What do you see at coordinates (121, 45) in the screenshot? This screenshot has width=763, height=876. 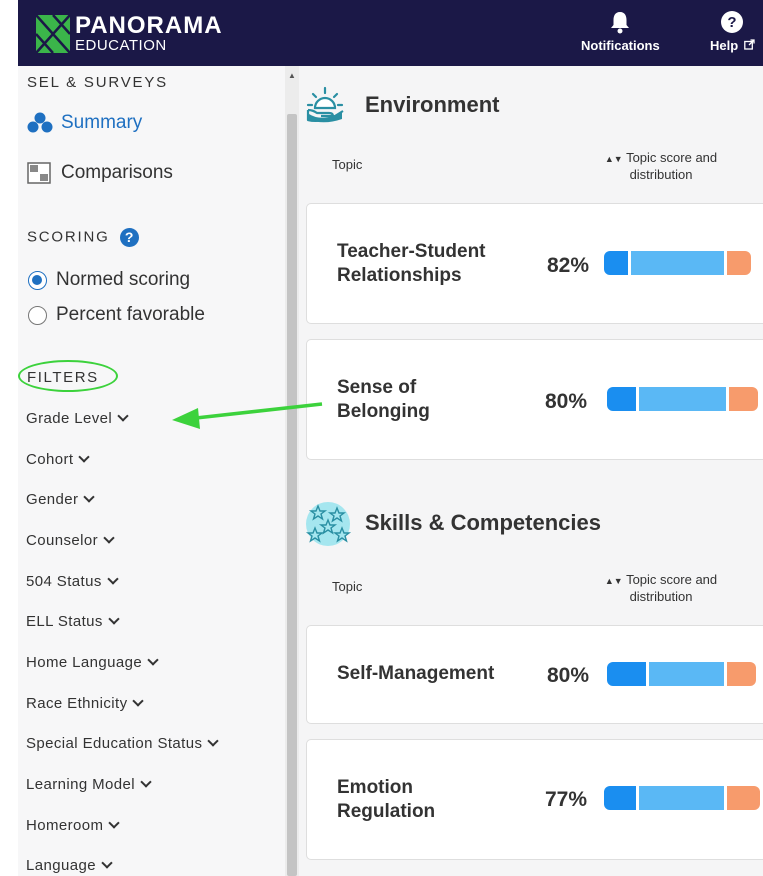 I see `logo-sub: EDUCATION` at bounding box center [121, 45].